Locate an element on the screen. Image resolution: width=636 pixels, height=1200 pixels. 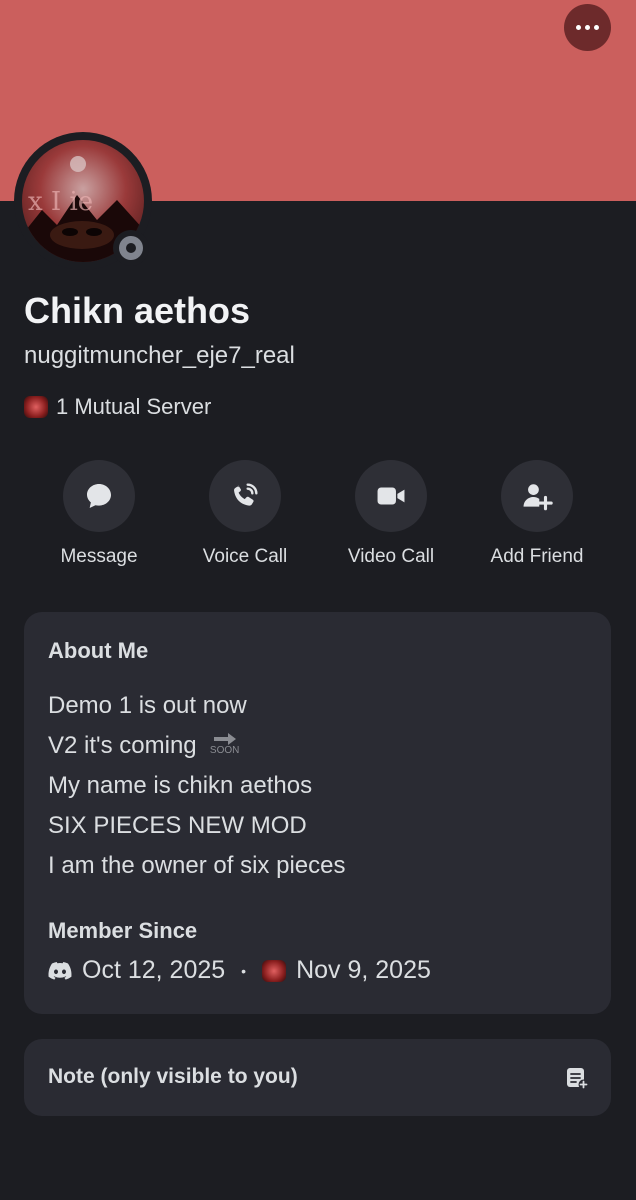
video-call-action: Video Call is located at coordinates (391, 520).